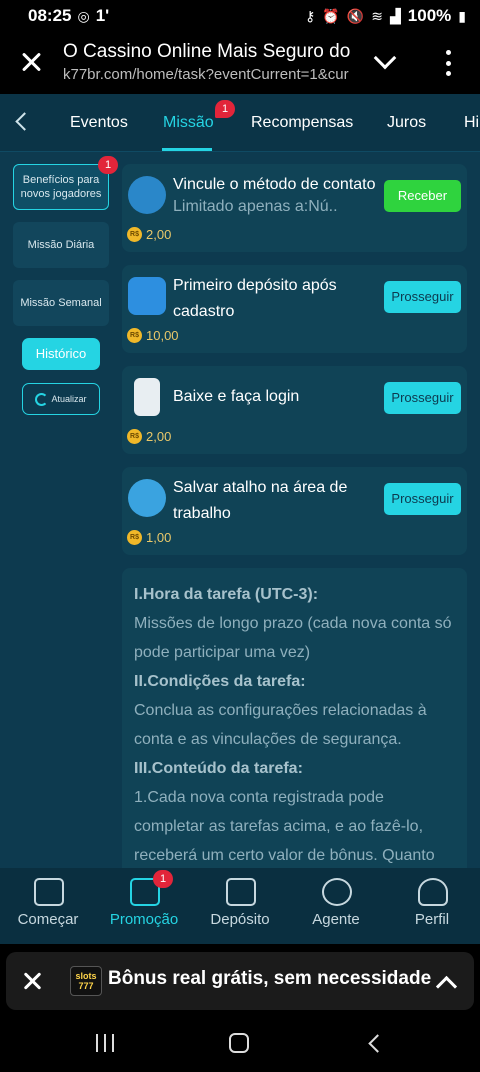 The height and width of the screenshot is (1072, 480). I want to click on nav-label: Começar, so click(48, 919).